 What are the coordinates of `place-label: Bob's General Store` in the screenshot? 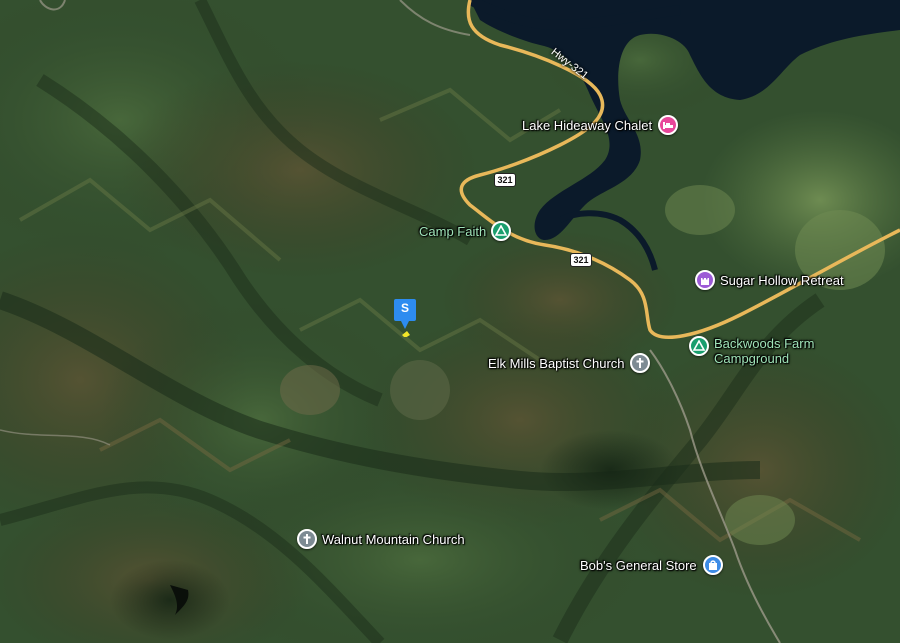 It's located at (638, 565).